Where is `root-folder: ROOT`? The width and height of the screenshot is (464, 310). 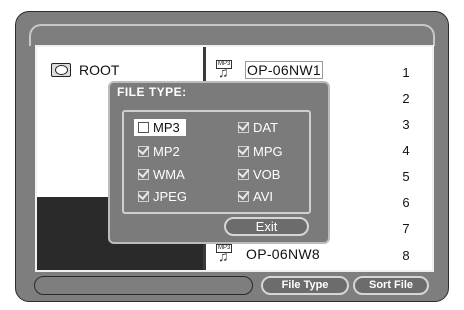 root-folder: ROOT is located at coordinates (85, 70).